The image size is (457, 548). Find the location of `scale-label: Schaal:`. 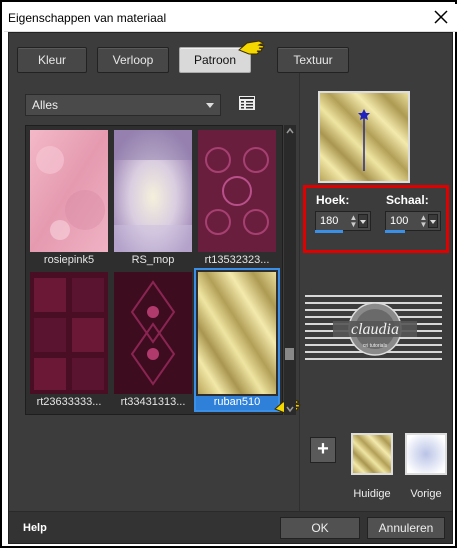

scale-label: Schaal: is located at coordinates (407, 200).